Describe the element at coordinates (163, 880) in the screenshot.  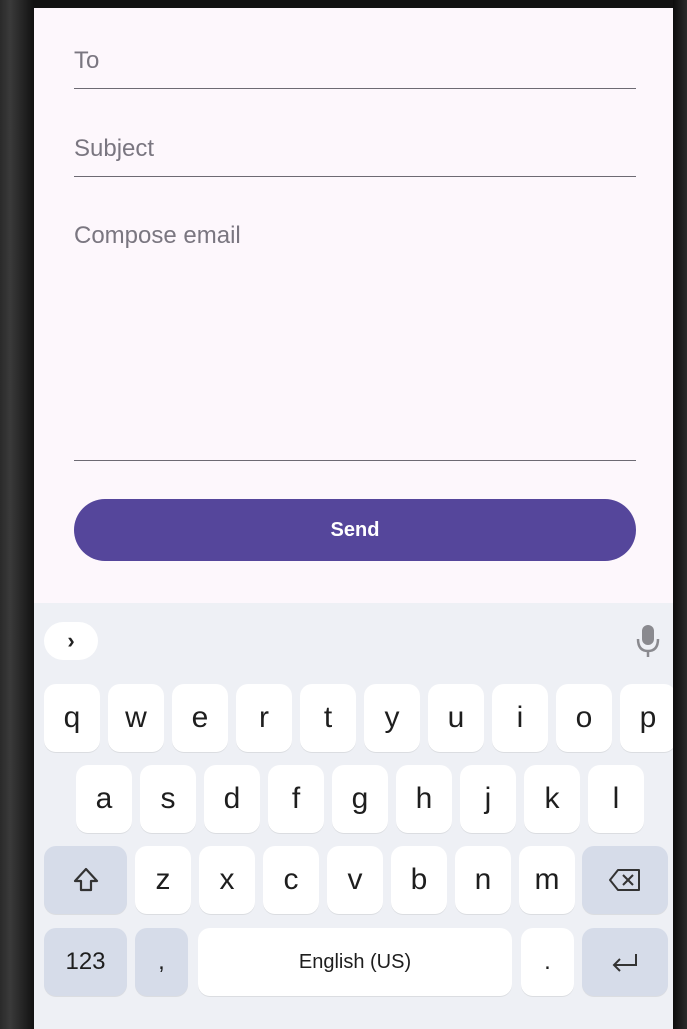
I see `key-z: z` at that location.